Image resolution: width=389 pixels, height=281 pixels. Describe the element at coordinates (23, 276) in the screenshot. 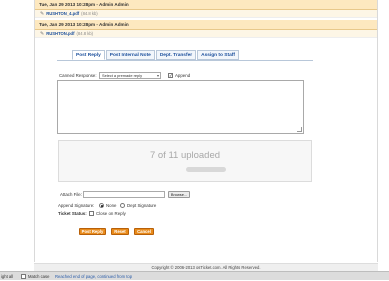

I see `match-case-checkbox` at that location.